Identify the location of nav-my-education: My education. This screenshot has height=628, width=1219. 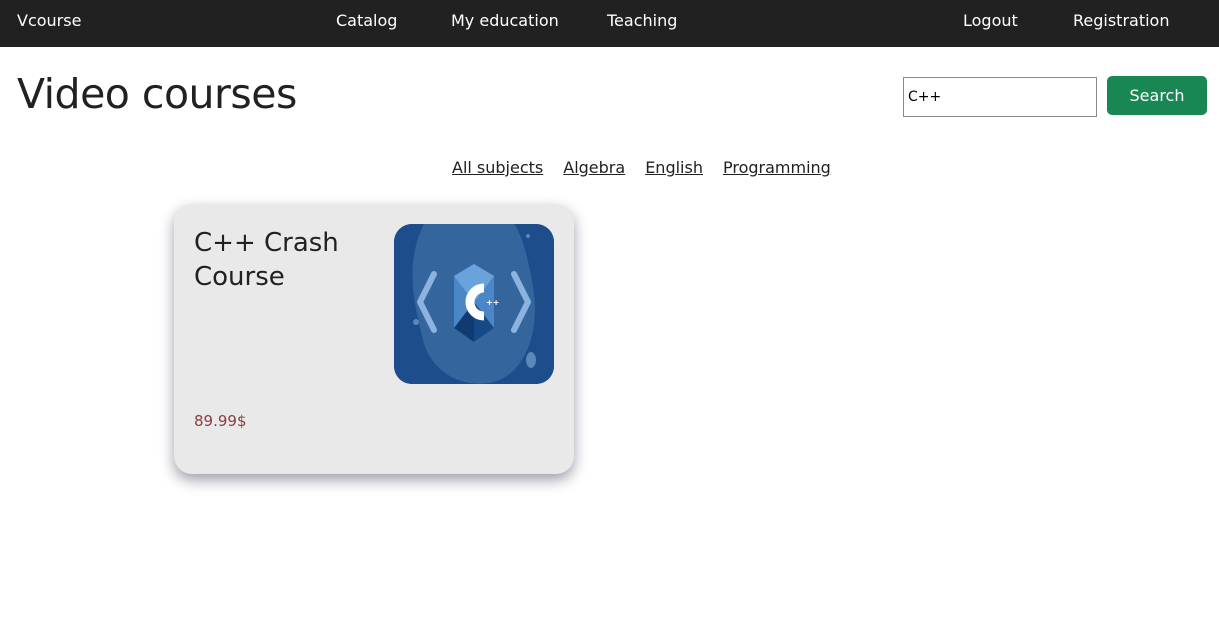
(505, 23).